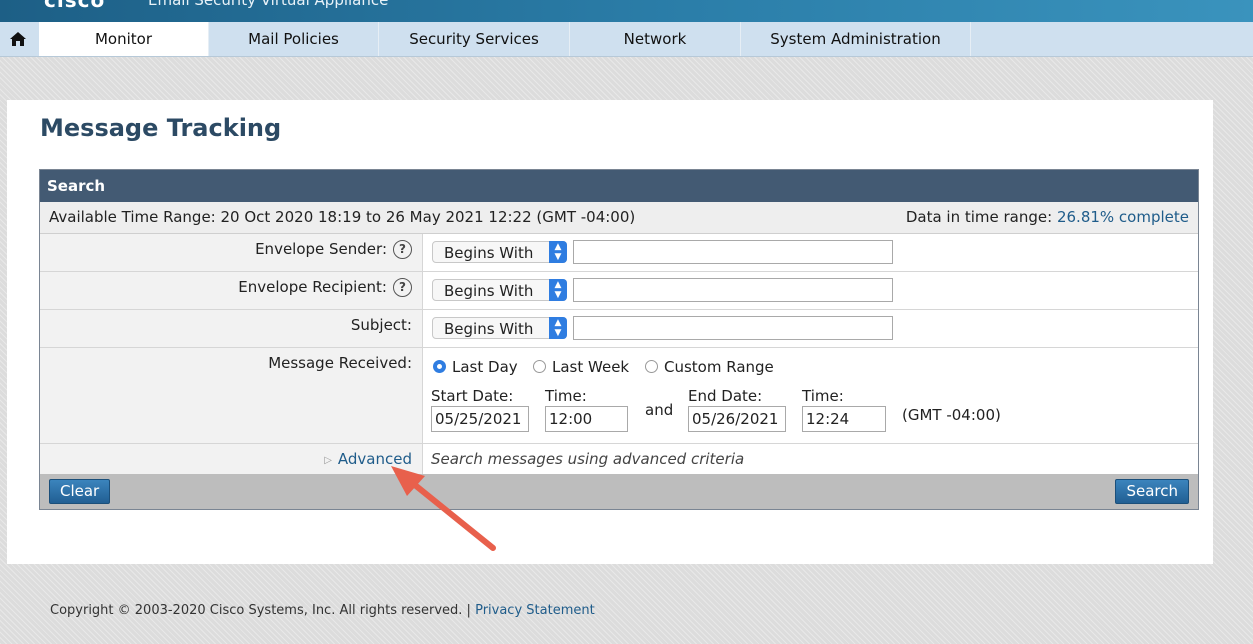 The image size is (1253, 644). I want to click on end-date-label: End Date:, so click(725, 396).